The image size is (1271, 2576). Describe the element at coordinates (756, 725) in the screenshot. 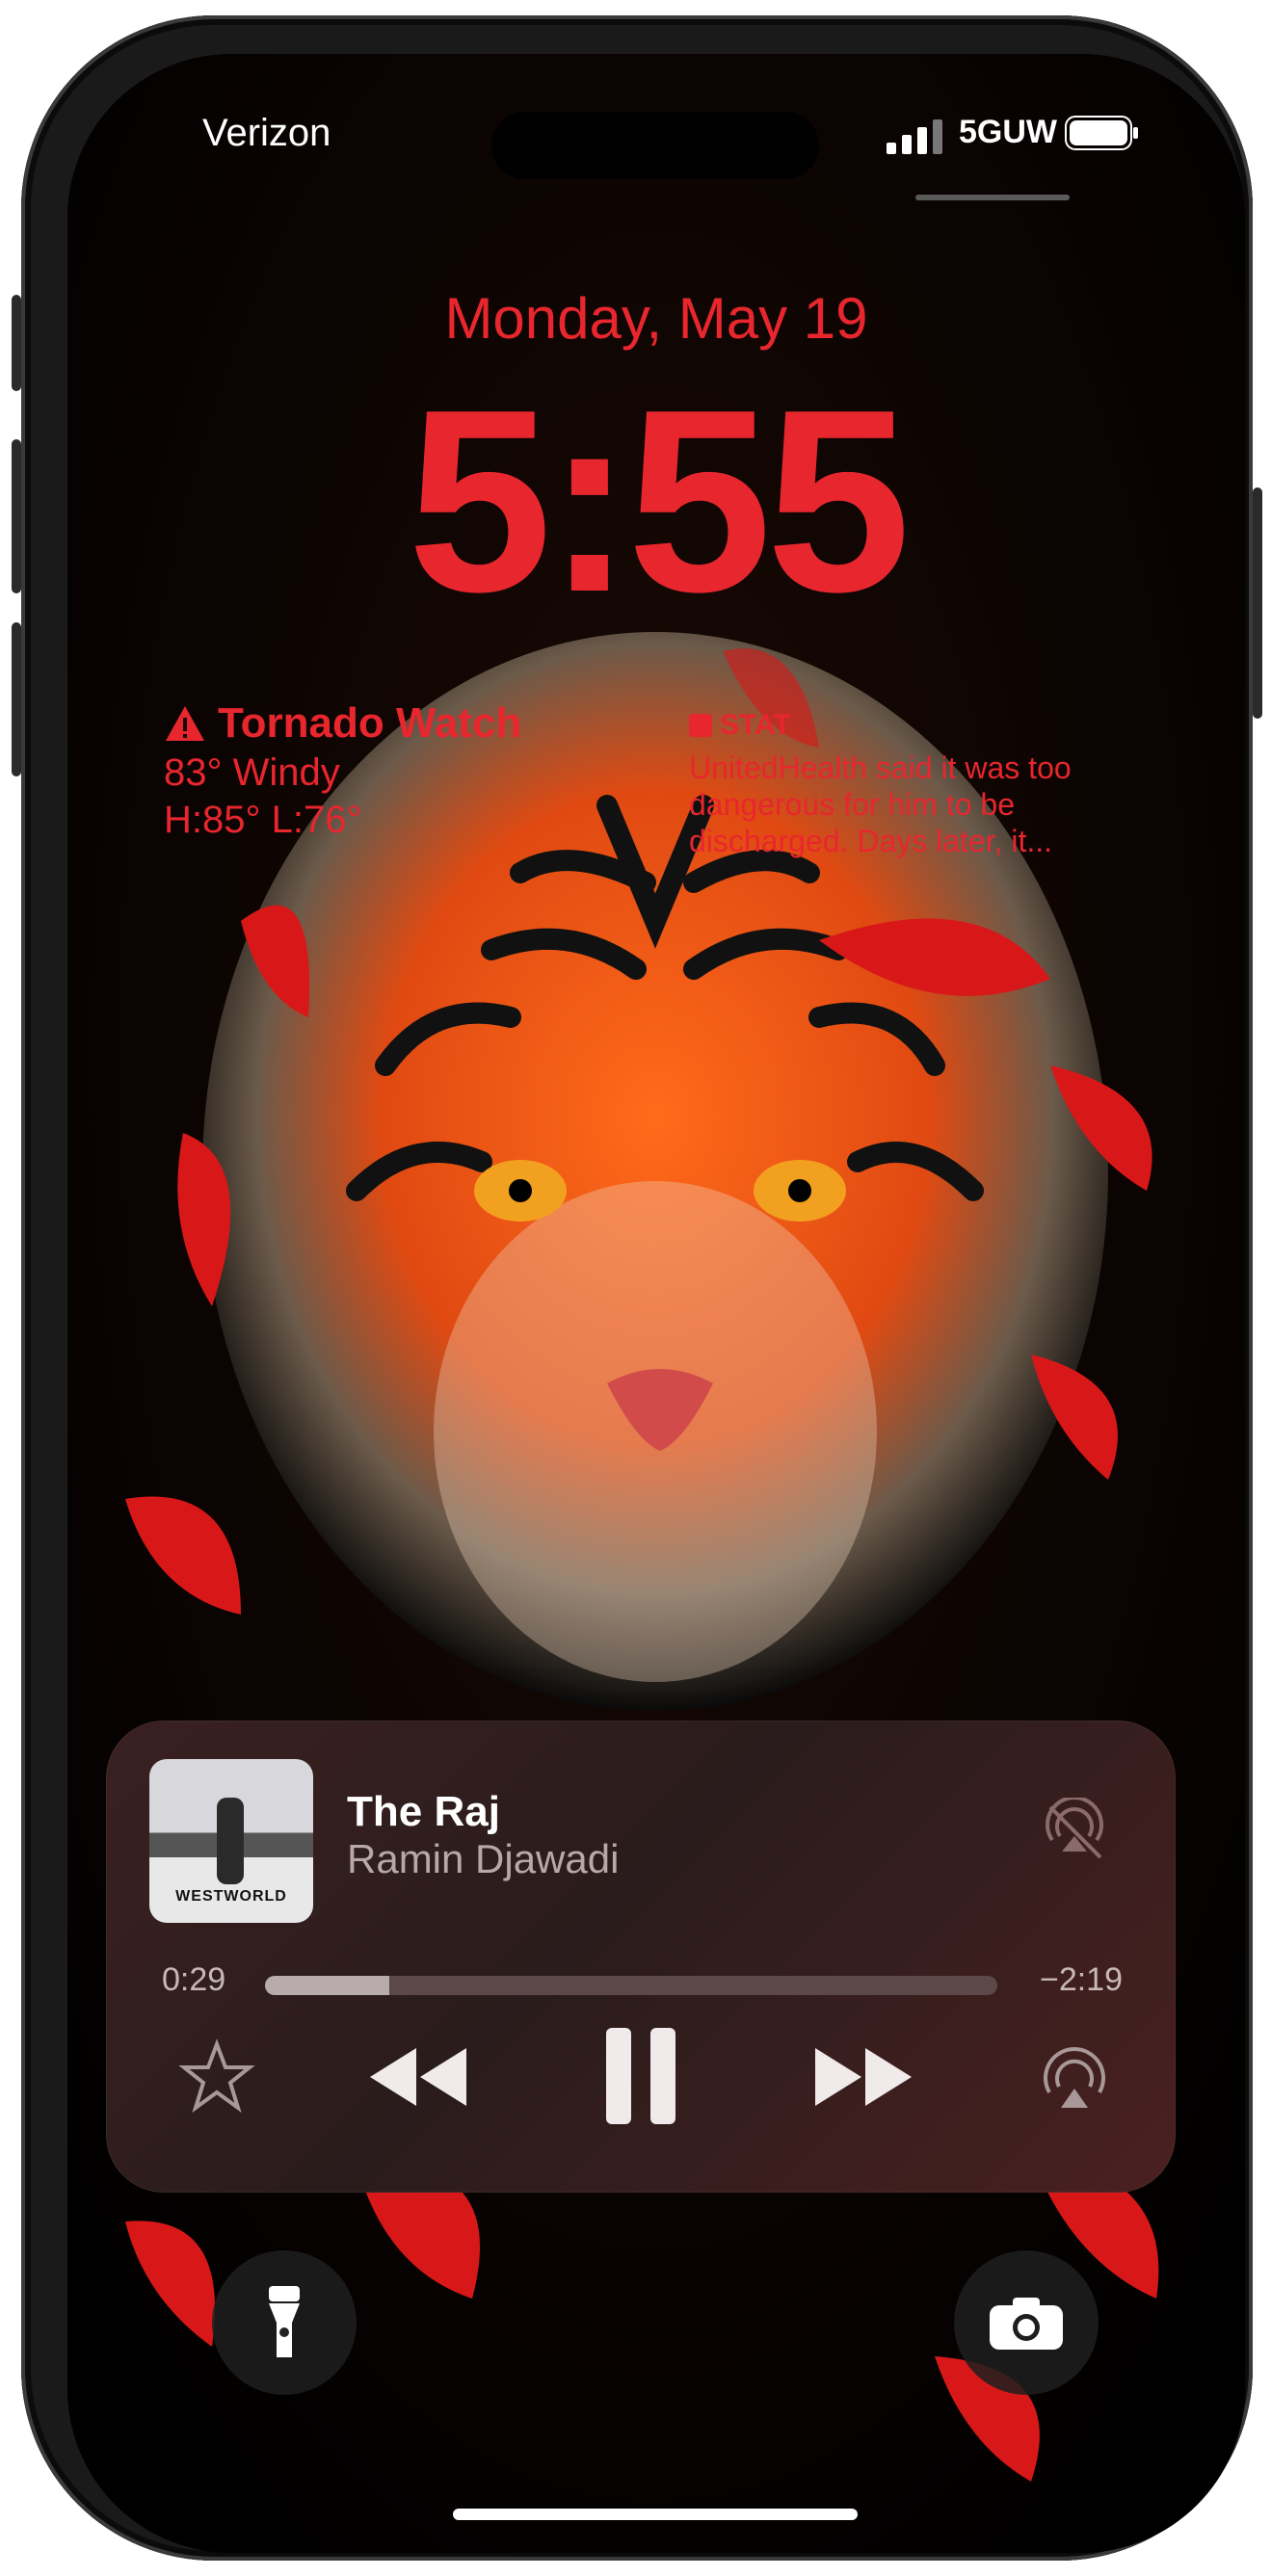

I see `news-source: STAT` at that location.